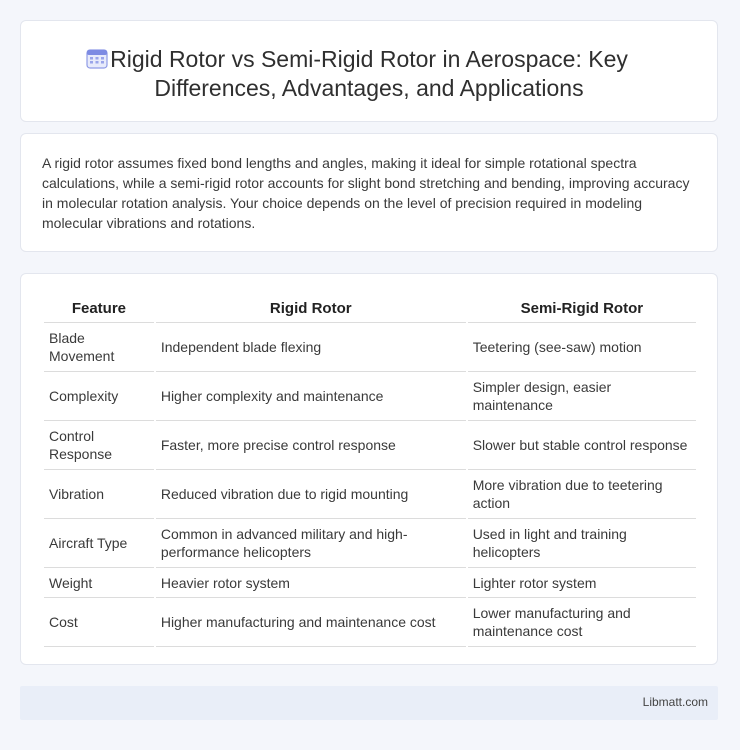  Describe the element at coordinates (581, 543) in the screenshot. I see `cell-semi-rigid: Used in light and training helicopters` at that location.